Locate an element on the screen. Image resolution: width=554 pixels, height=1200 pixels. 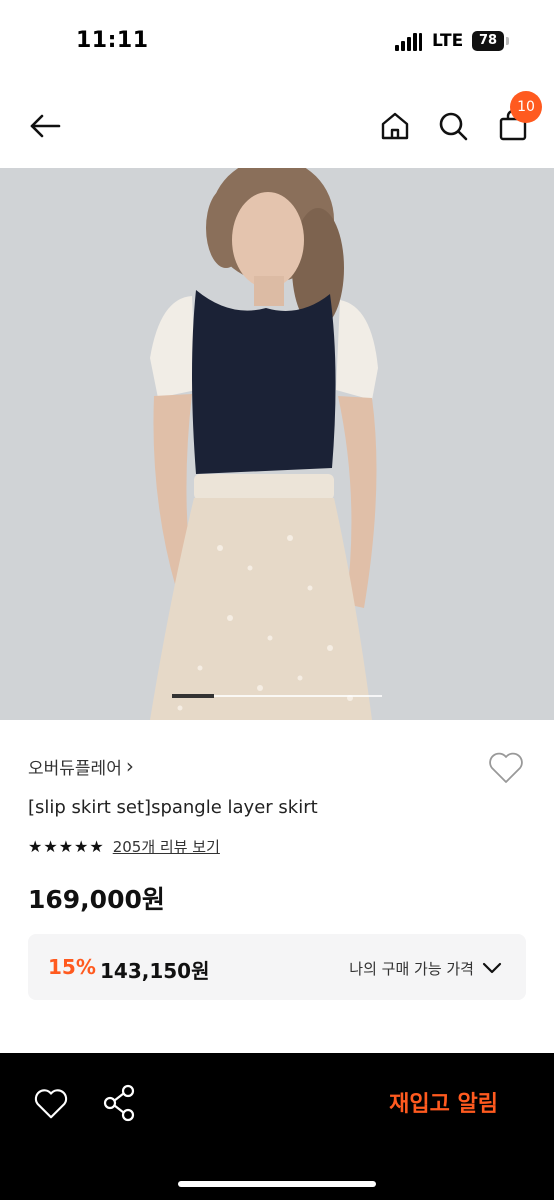
share-icon is located at coordinates (119, 1103).